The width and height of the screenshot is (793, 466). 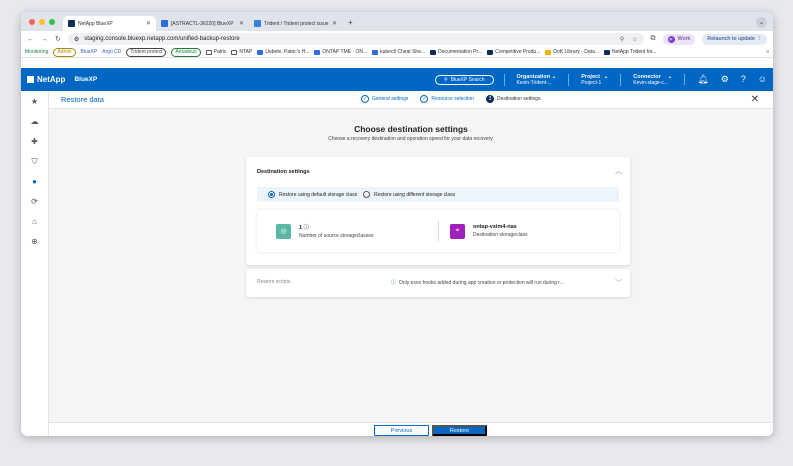 What do you see at coordinates (34, 222) in the screenshot?
I see `extensions-icon: ⌂` at bounding box center [34, 222].